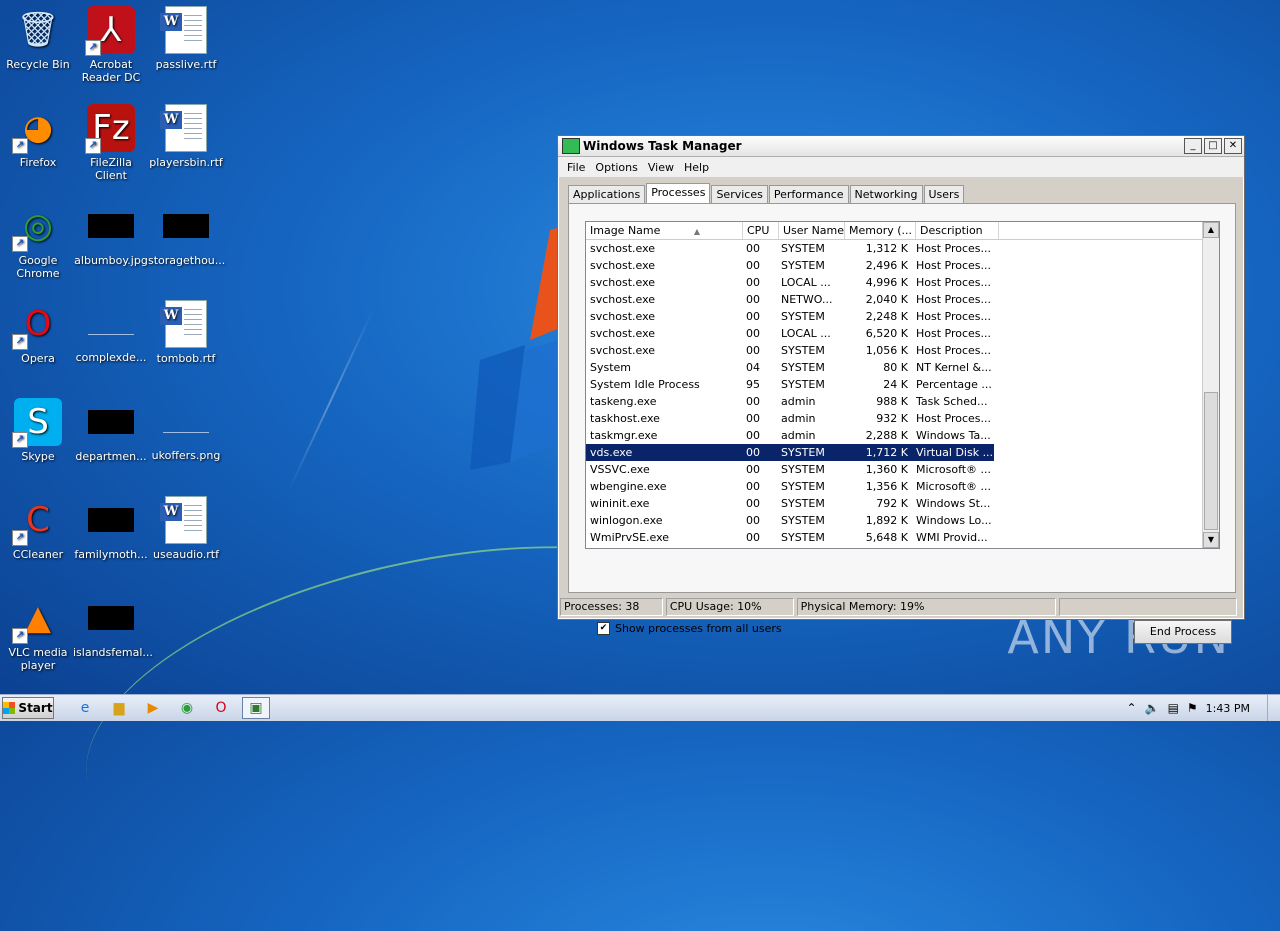 This screenshot has width=1280, height=931. I want to click on desktop-icon: ⅄ ↗ Acrobat Reader DC, so click(111, 45).